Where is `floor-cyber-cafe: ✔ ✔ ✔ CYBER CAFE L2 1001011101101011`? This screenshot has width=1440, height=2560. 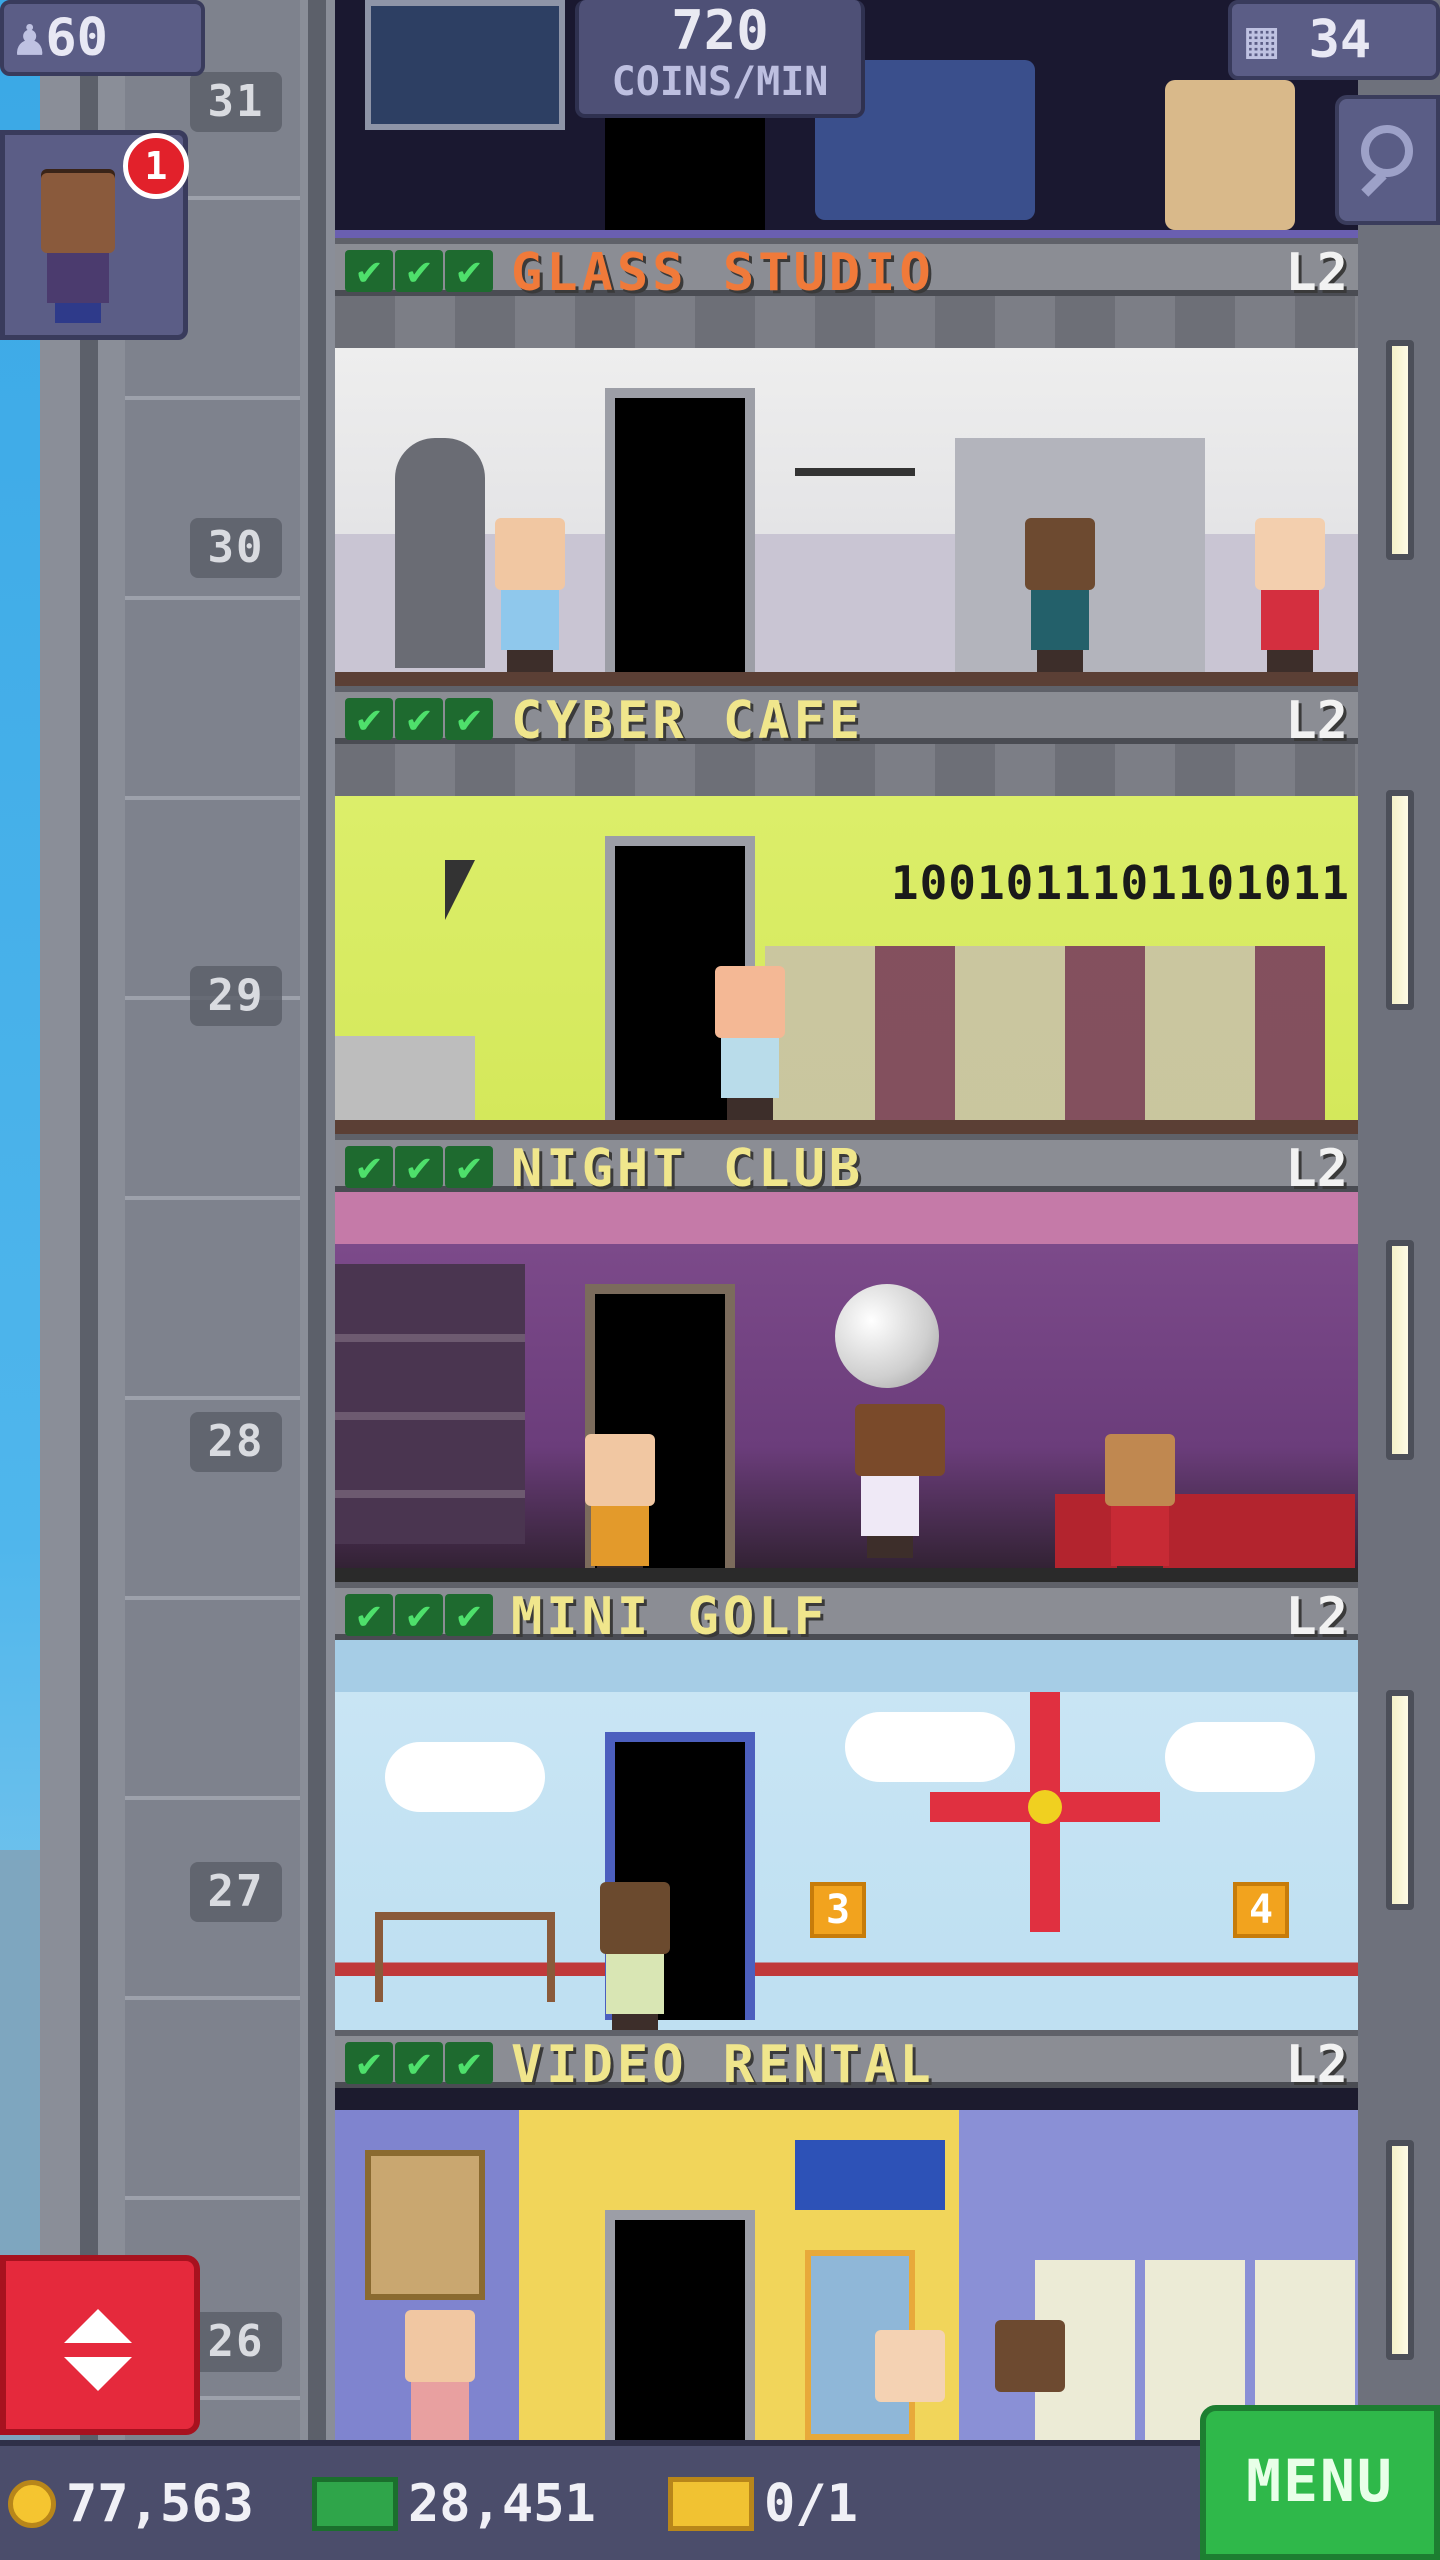
floor-cyber-cafe: ✔ ✔ ✔ CYBER CAFE L2 1001011101101011 is located at coordinates (846, 910).